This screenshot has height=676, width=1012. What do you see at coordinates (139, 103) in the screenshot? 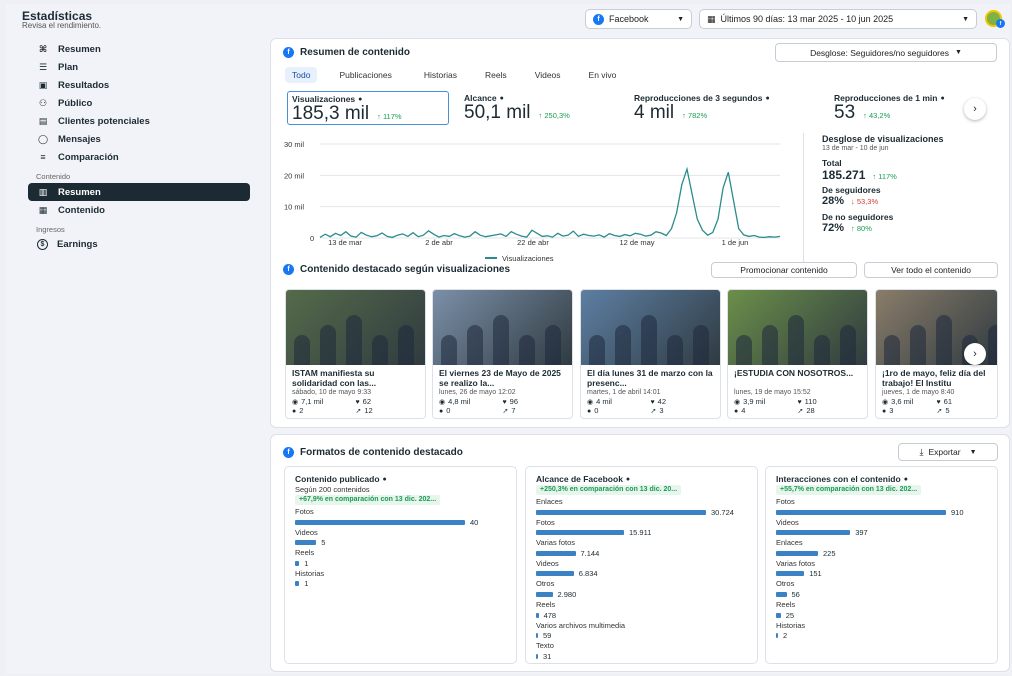
I see `sidebar-item-3: ⚇ Público` at bounding box center [139, 103].